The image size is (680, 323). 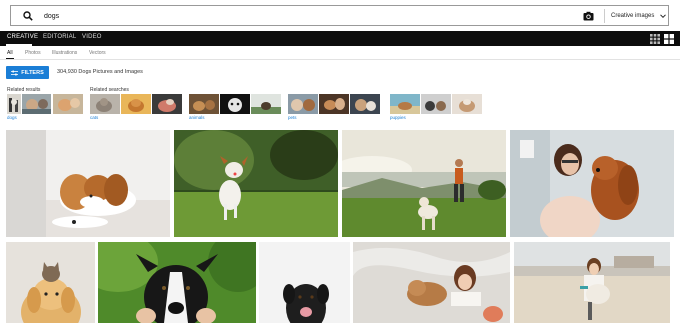 I want to click on search-bar: Creative images, so click(x=339, y=15).